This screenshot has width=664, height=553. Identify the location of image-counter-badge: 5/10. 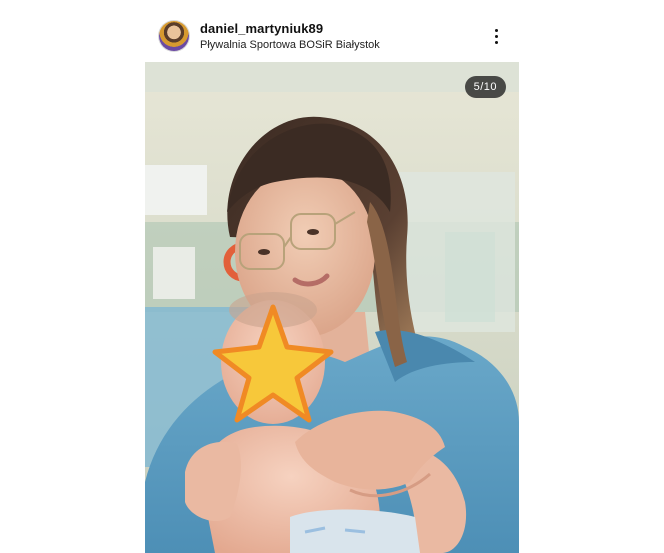
(485, 87).